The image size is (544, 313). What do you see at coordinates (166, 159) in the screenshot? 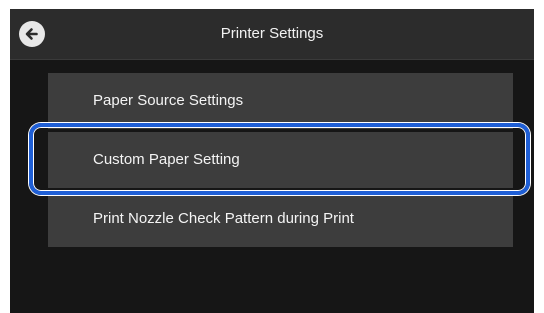
I see `menu-item-label: Custom Paper Setting` at bounding box center [166, 159].